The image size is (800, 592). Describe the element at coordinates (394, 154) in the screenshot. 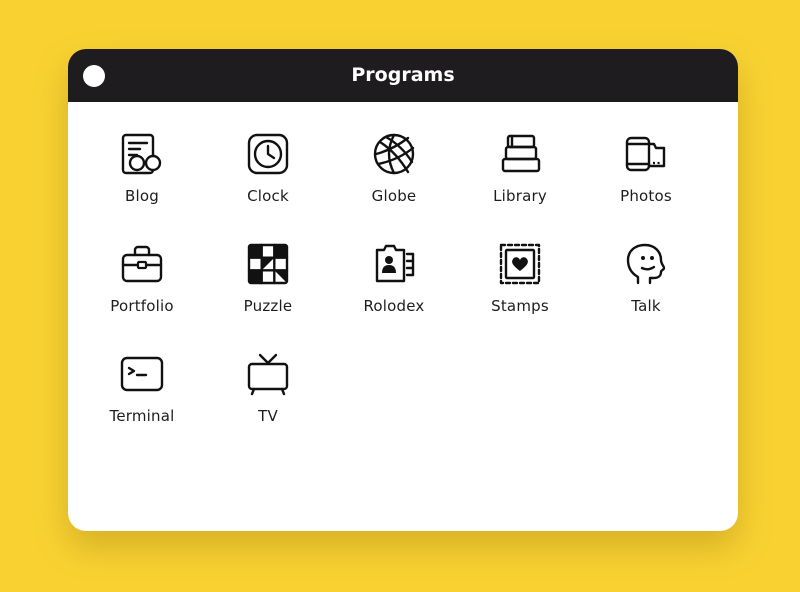

I see `globe-icon` at that location.